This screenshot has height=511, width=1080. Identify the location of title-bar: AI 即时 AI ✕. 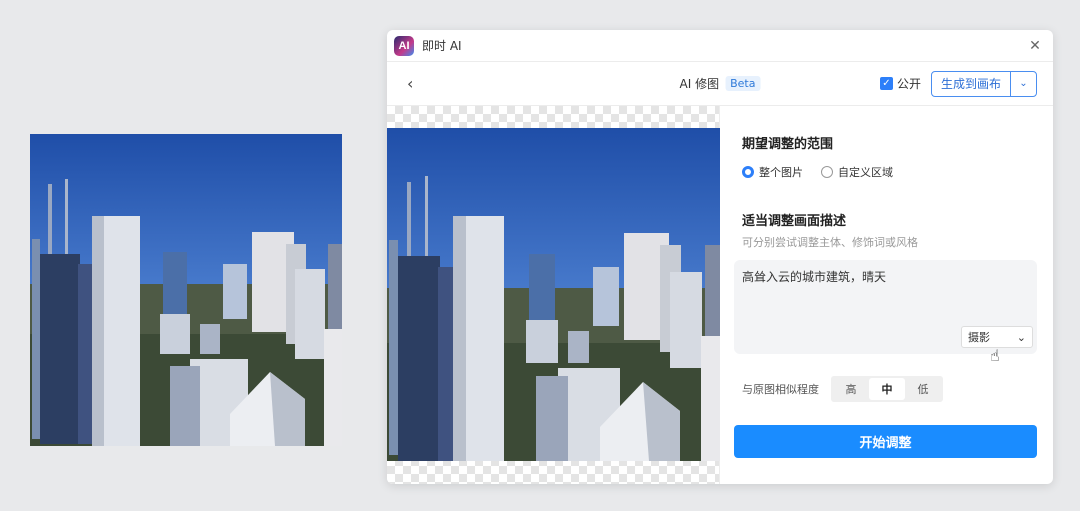
(720, 46).